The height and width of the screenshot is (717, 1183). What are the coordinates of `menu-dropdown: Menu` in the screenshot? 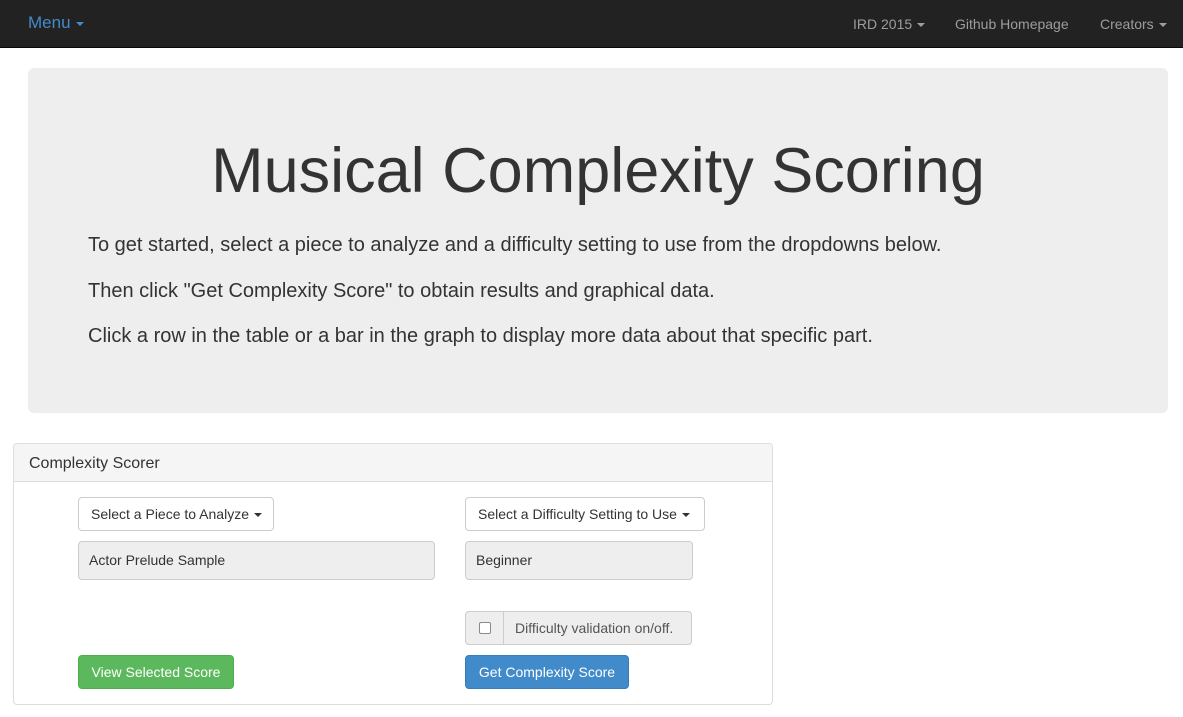 It's located at (56, 23).